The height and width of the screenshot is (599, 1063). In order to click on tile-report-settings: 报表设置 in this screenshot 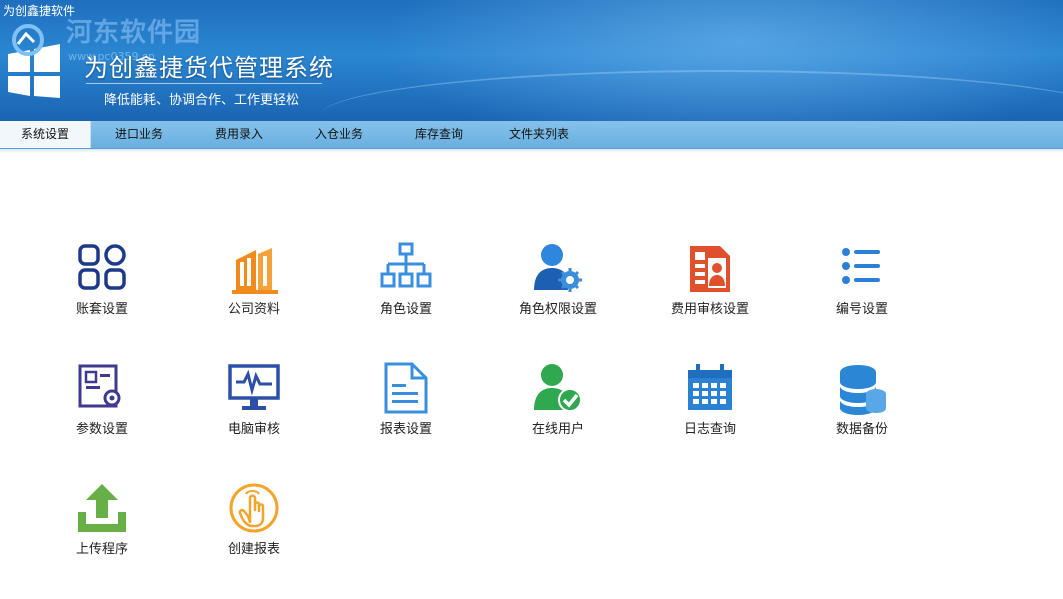, I will do `click(406, 407)`.